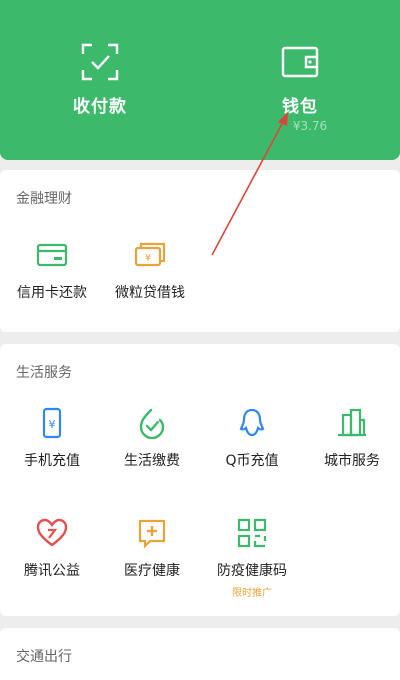  I want to click on grid-label: 信用卡还款, so click(52, 293).